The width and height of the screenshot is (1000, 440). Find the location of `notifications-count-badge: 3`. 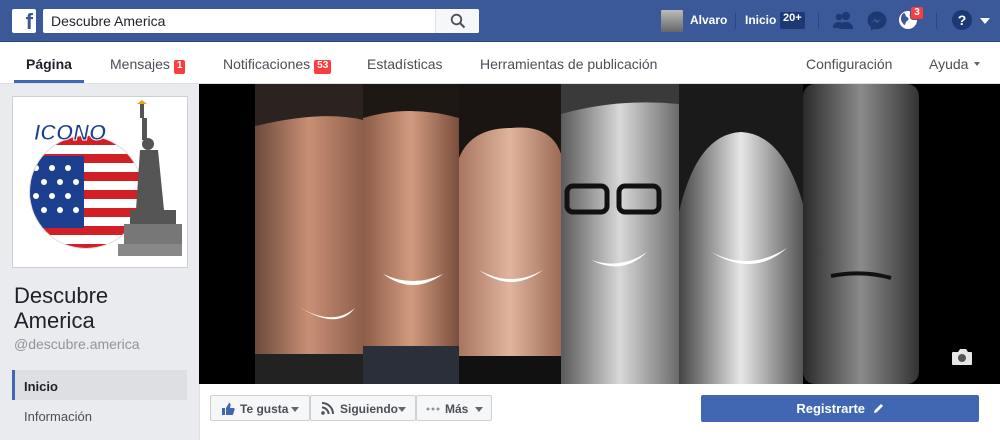

notifications-count-badge: 3 is located at coordinates (917, 13).